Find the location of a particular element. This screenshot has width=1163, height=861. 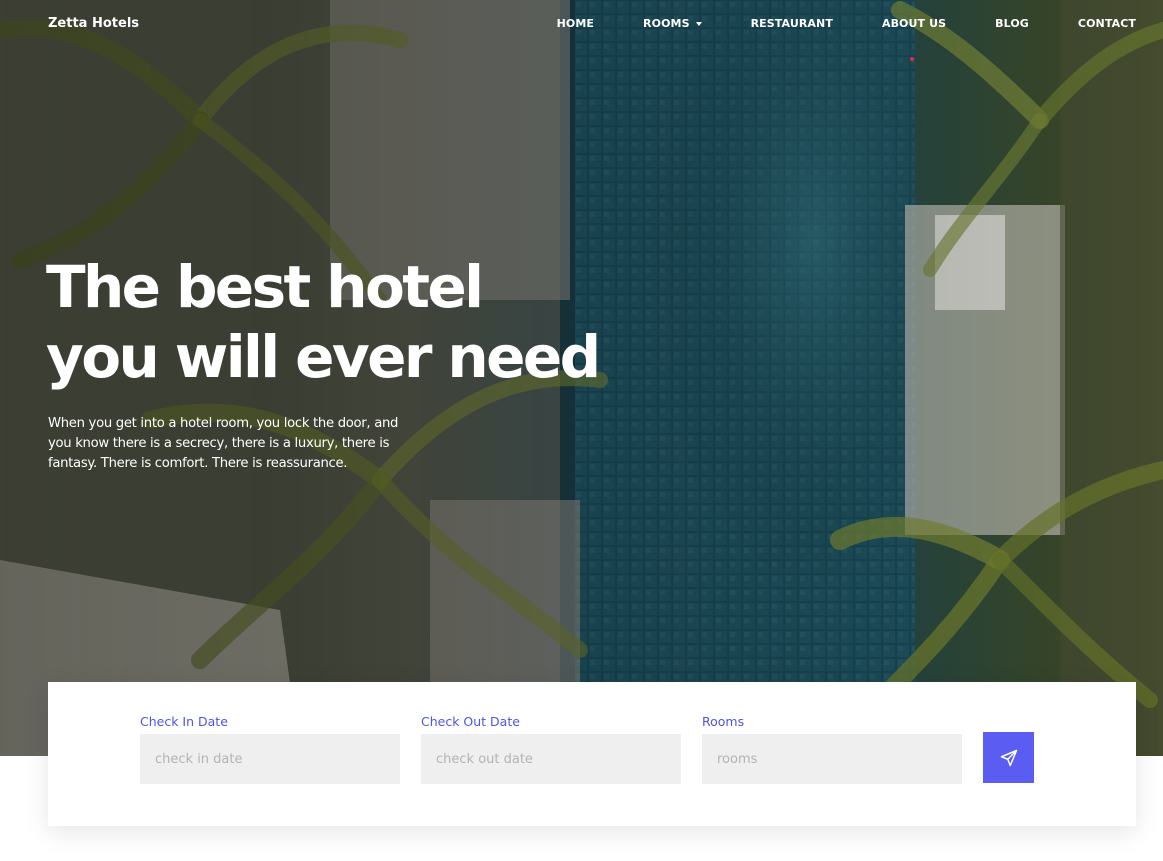

check-out-field: Check Out Date check out date is located at coordinates (551, 749).